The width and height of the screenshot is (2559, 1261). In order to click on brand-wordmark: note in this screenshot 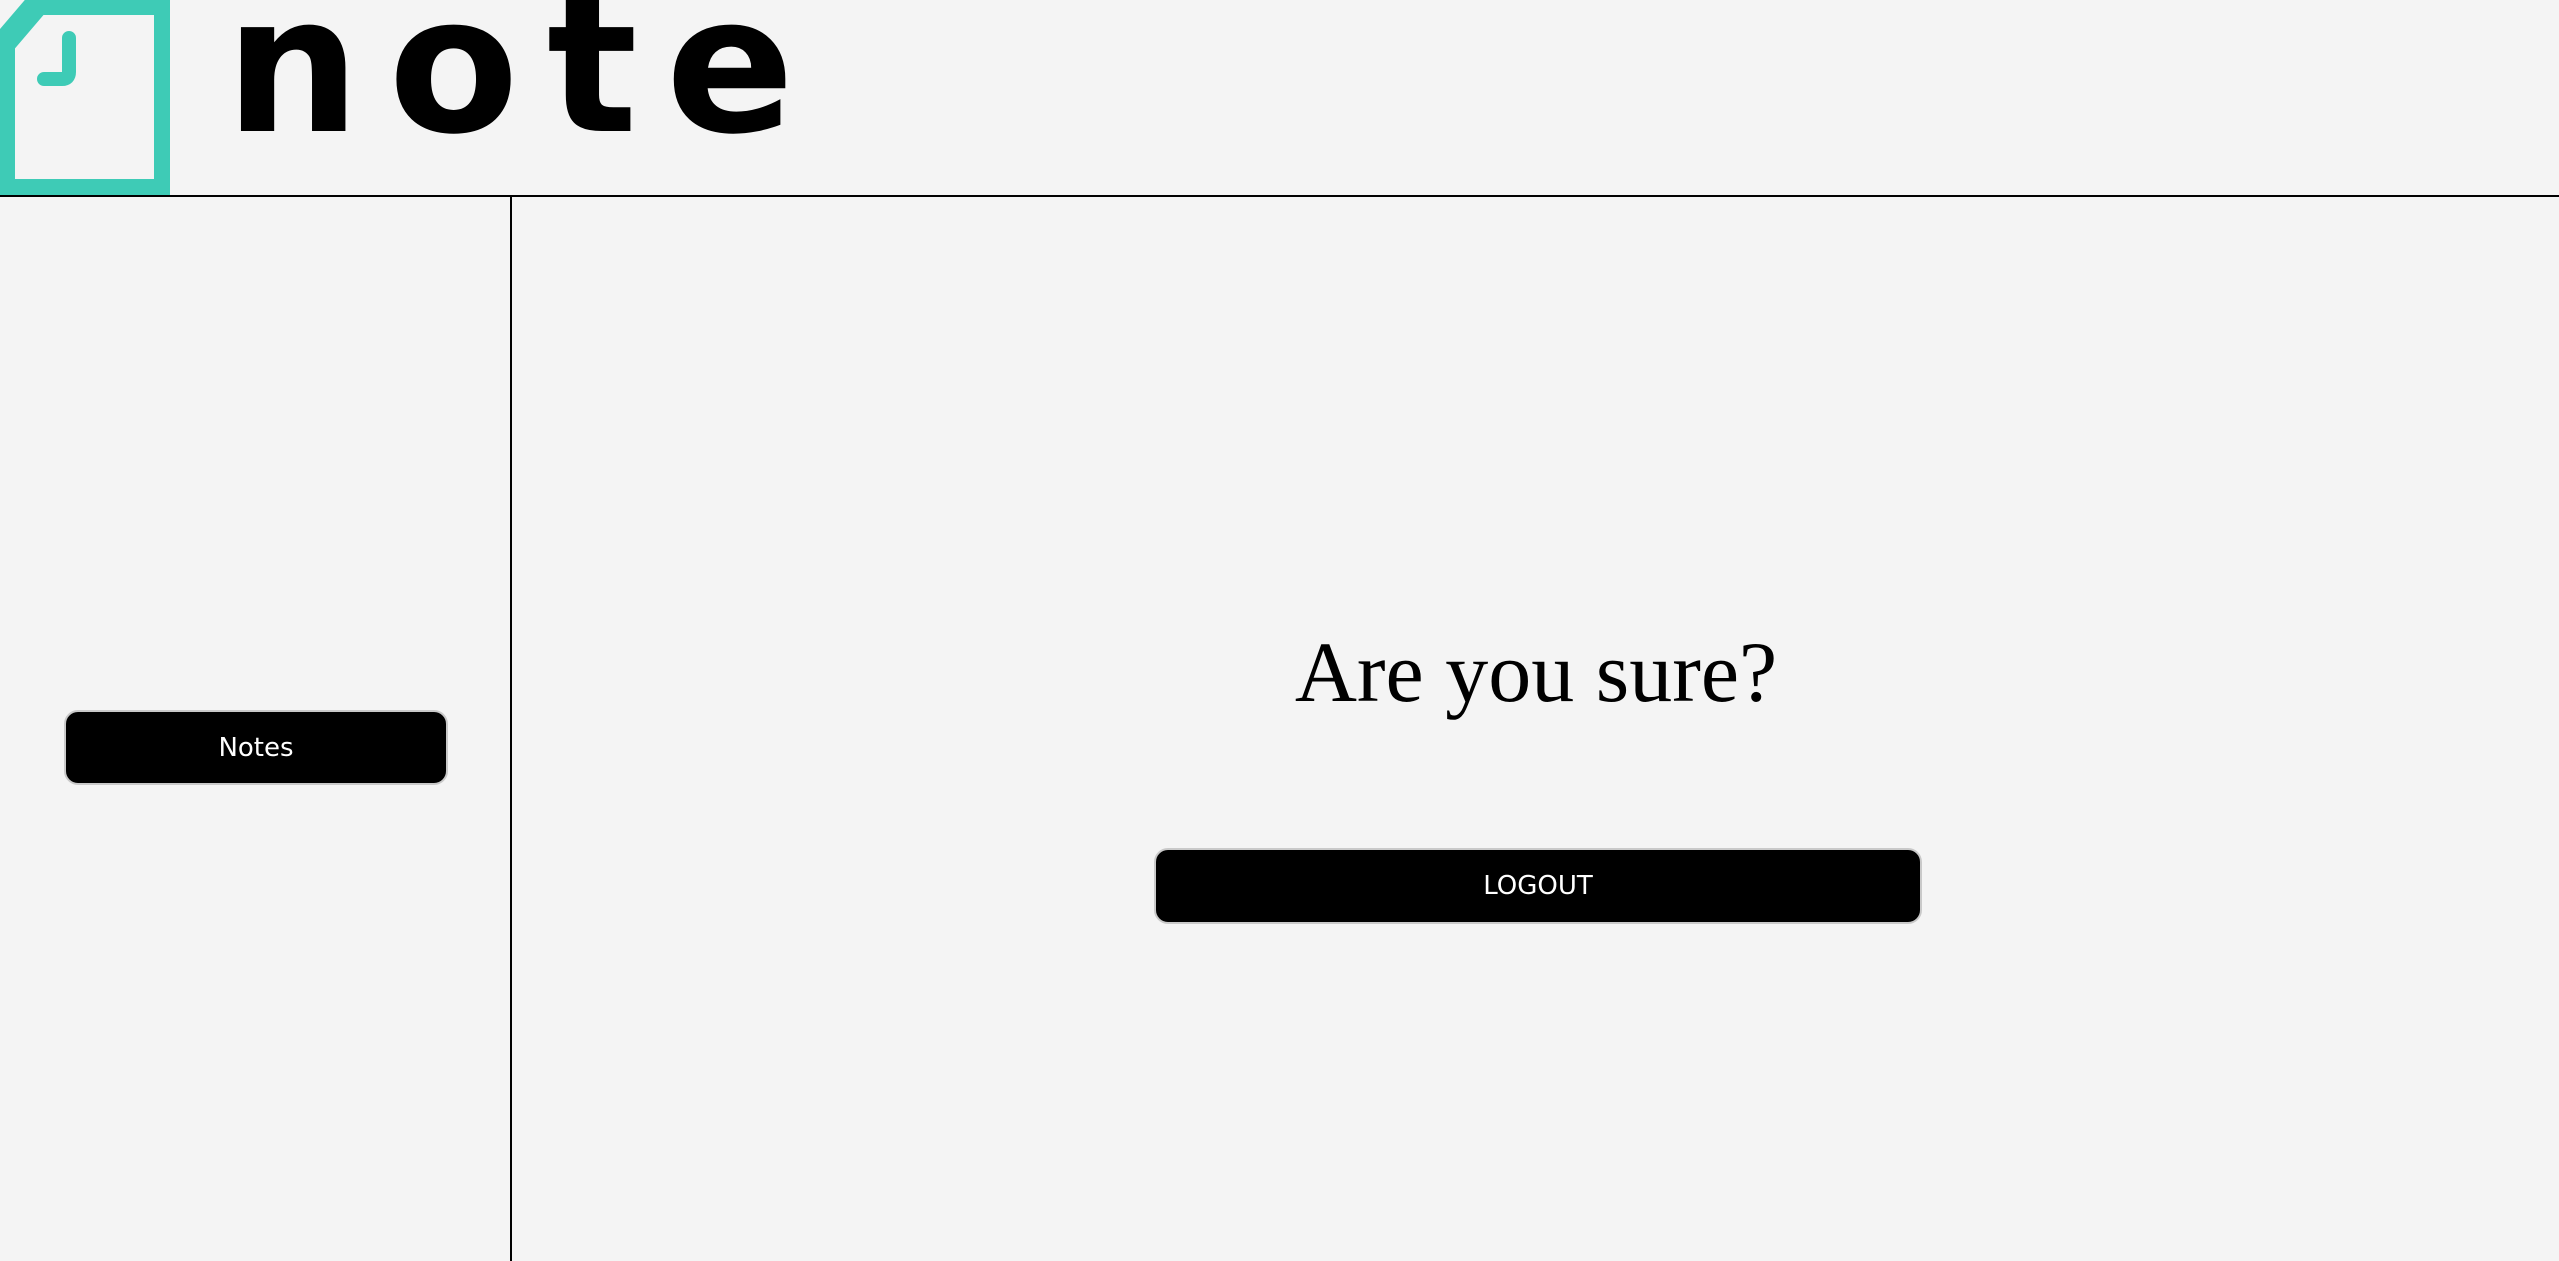, I will do `click(524, 88)`.